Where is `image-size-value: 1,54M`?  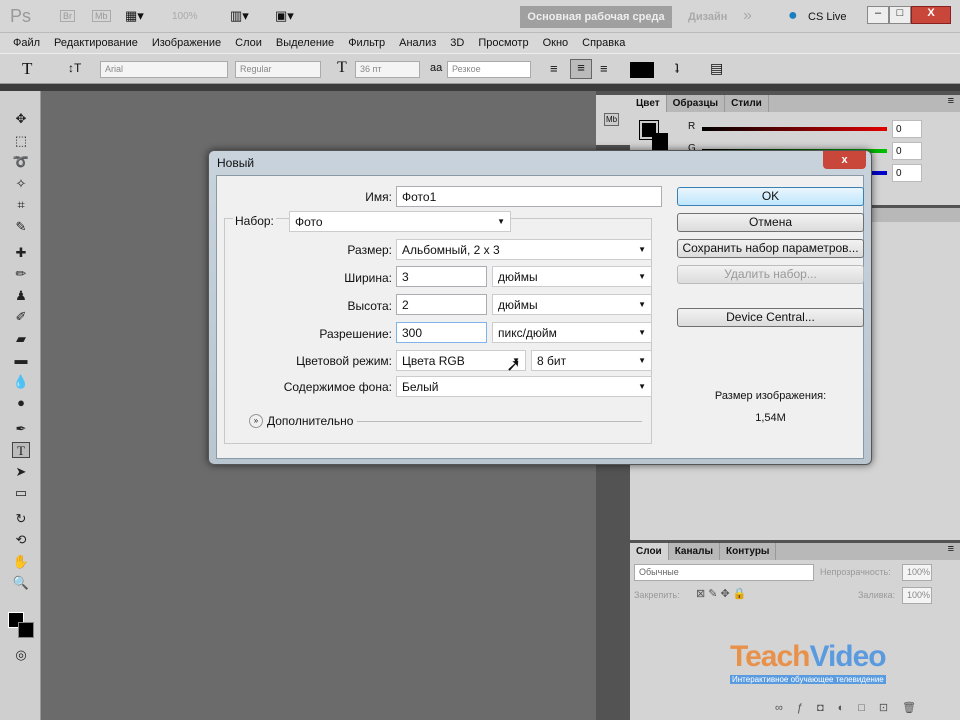 image-size-value: 1,54M is located at coordinates (770, 418).